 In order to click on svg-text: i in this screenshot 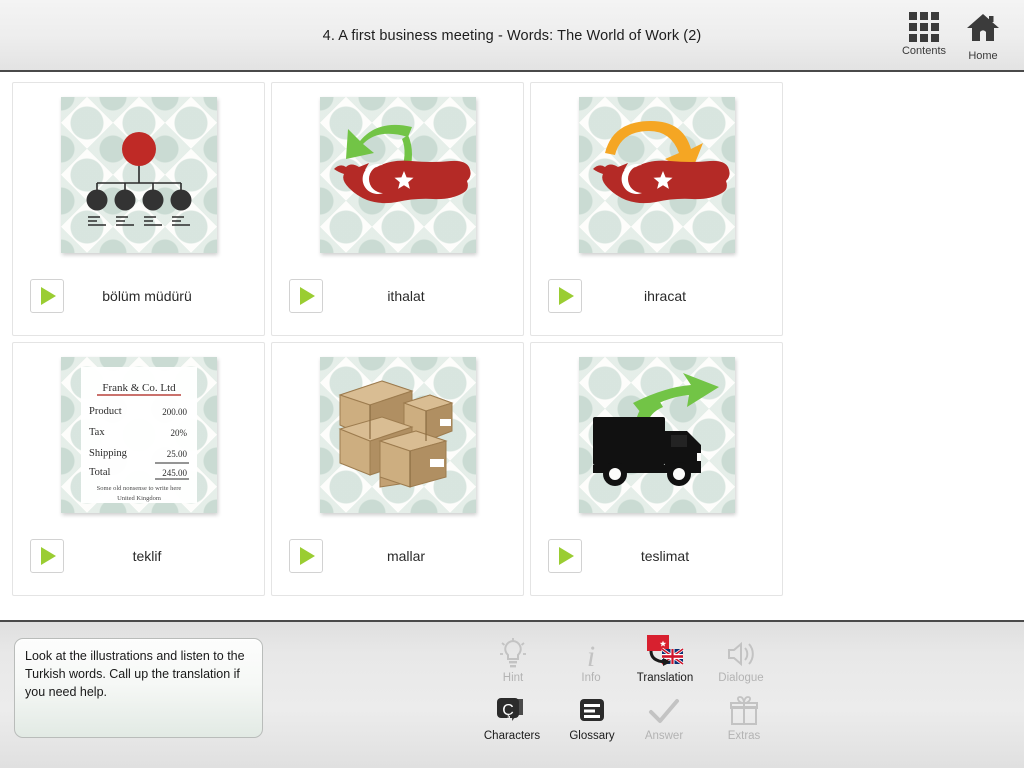, I will do `click(591, 655)`.